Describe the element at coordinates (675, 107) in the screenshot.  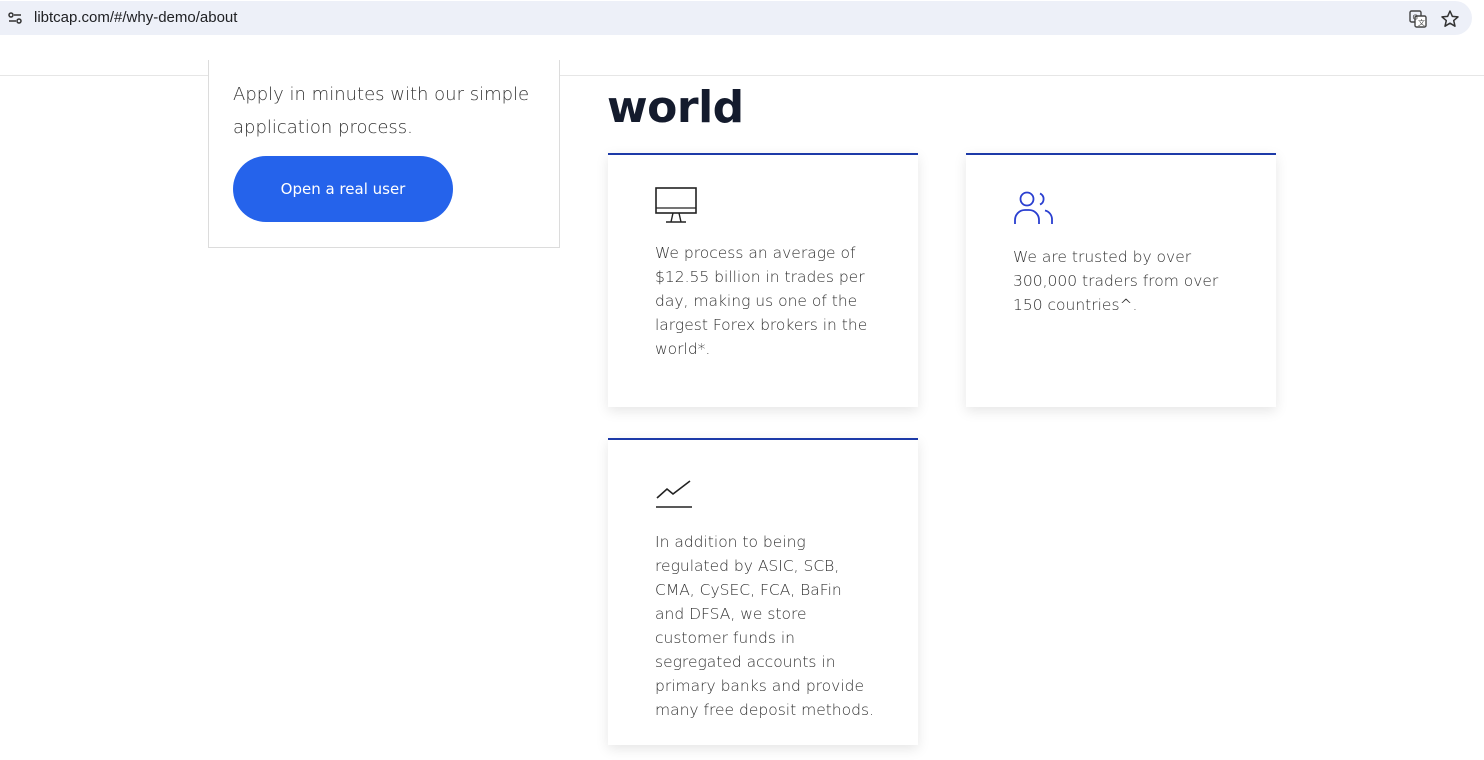
I see `section-heading: world` at that location.